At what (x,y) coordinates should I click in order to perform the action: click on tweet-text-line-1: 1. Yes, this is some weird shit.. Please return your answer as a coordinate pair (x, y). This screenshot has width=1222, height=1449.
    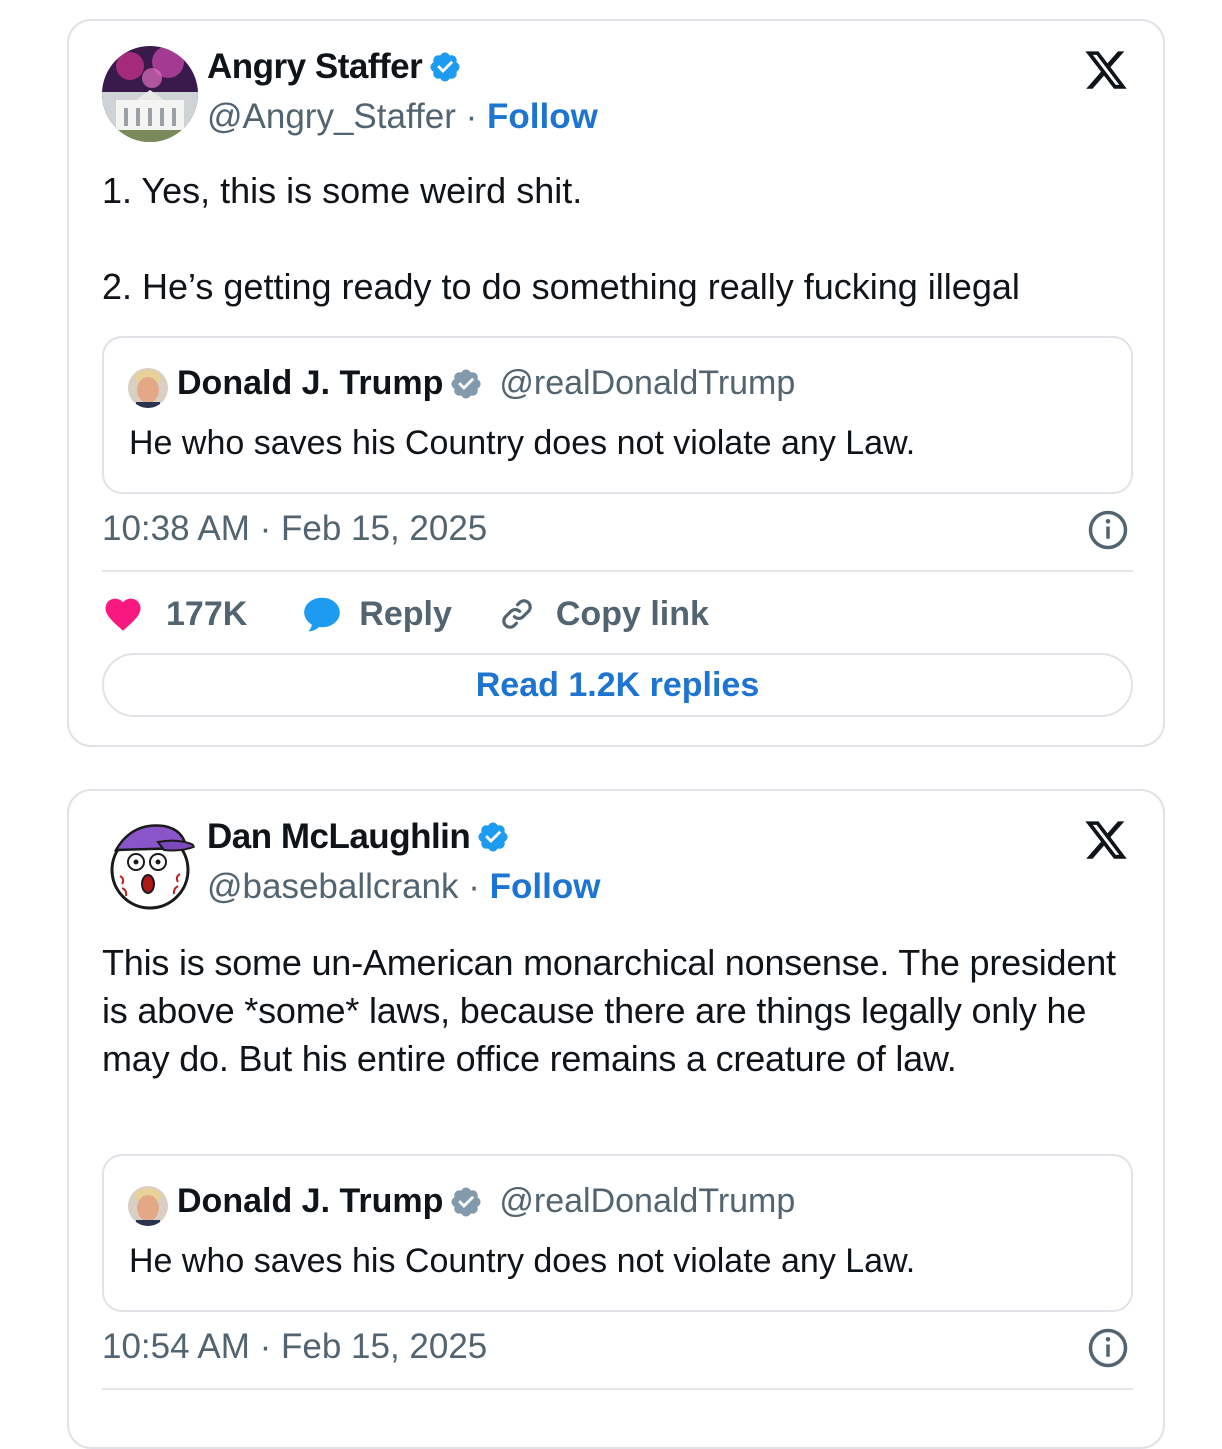
    Looking at the image, I should click on (342, 190).